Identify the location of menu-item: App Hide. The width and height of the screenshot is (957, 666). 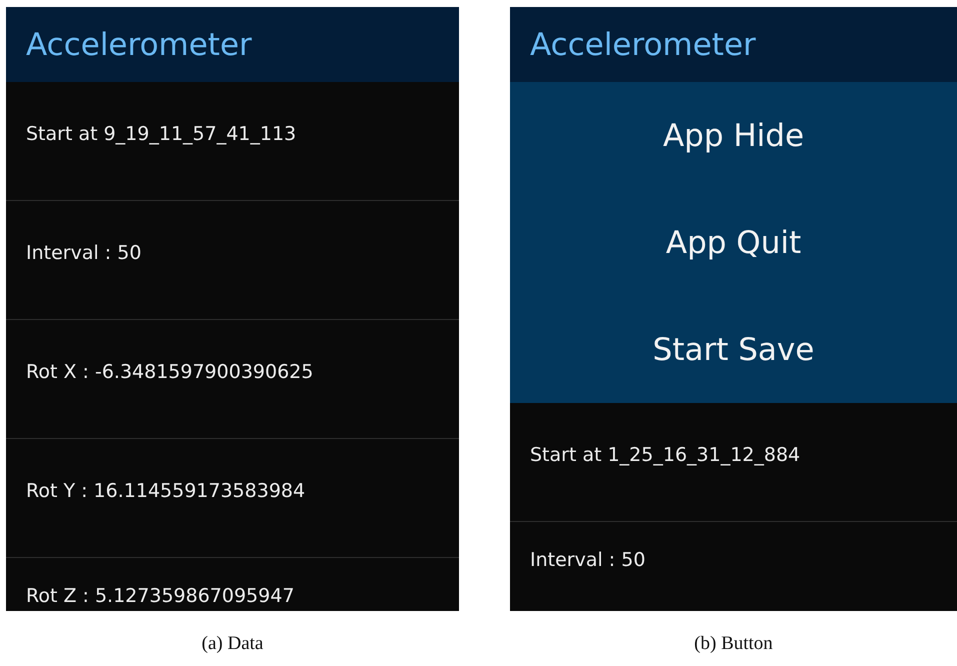
(733, 135).